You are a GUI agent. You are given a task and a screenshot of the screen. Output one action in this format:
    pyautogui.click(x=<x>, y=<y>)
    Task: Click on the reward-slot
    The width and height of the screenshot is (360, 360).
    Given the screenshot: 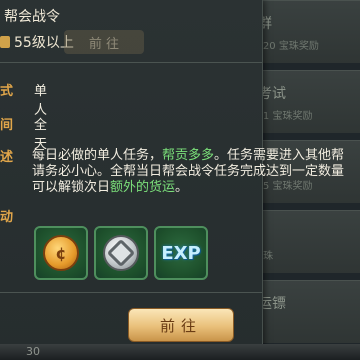 What is the action you would take?
    pyautogui.click(x=121, y=253)
    